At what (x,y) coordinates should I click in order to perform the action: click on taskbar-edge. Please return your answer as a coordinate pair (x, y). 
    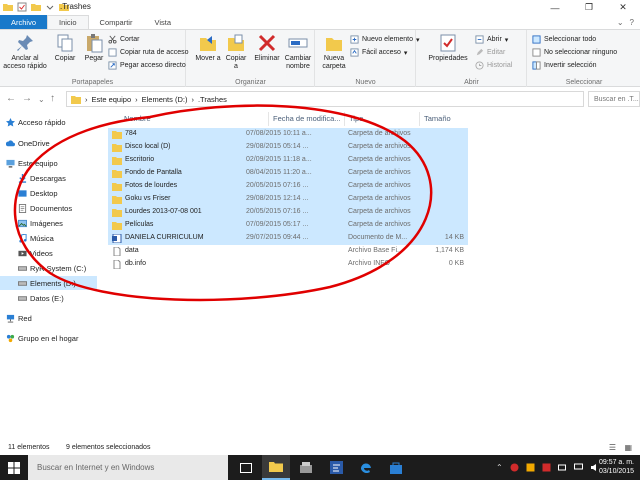
    Looking at the image, I should click on (366, 467).